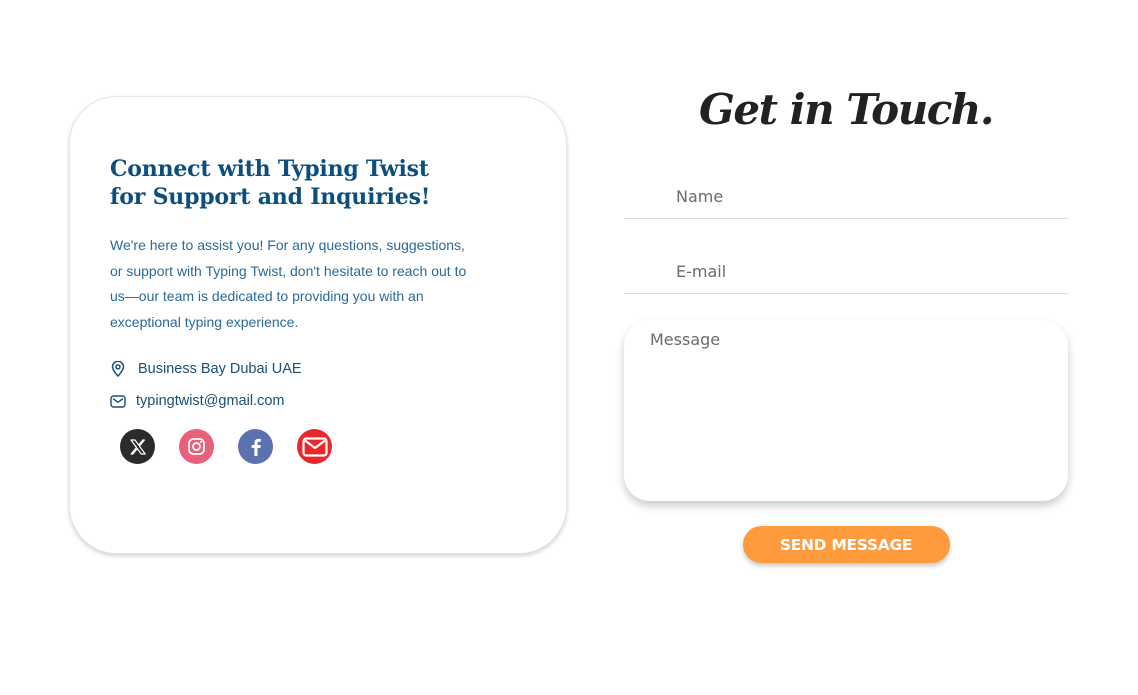  Describe the element at coordinates (846, 197) in the screenshot. I see `name-input` at that location.